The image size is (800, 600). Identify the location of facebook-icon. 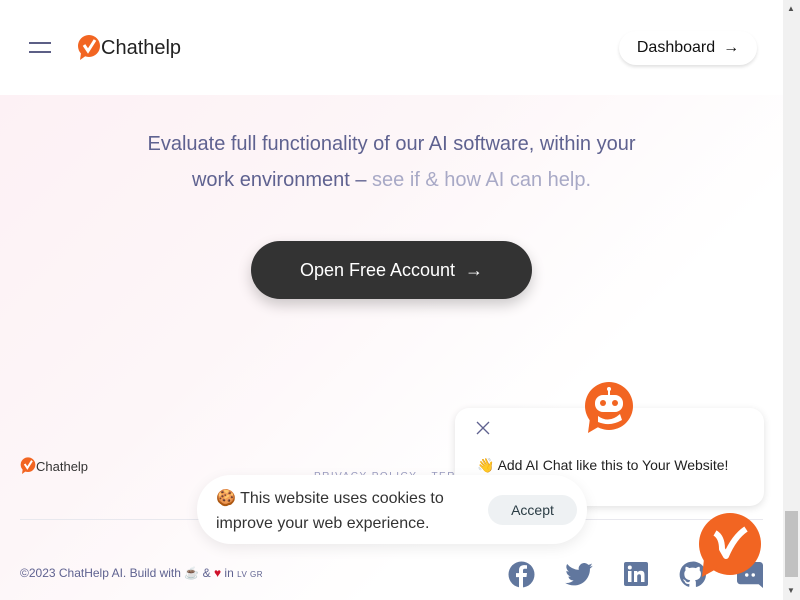
(521, 574).